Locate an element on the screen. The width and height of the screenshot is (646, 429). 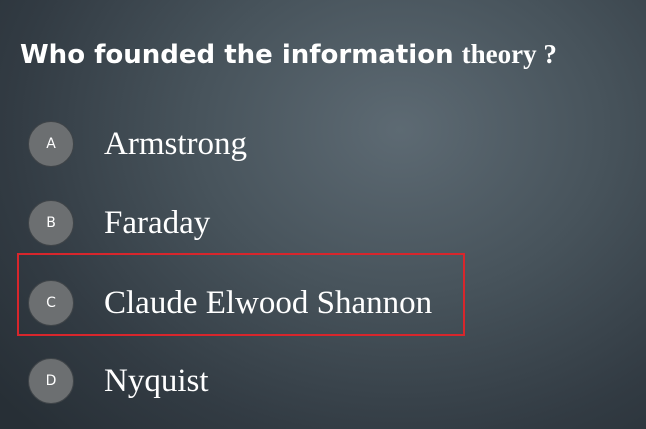
option-text-d: Nyquist is located at coordinates (156, 381).